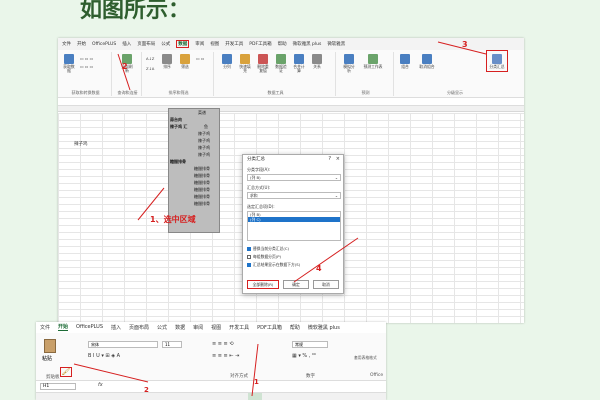 The image size is (600, 400). What do you see at coordinates (166, 370) in the screenshot?
I see `annotation-arrows` at bounding box center [166, 370].